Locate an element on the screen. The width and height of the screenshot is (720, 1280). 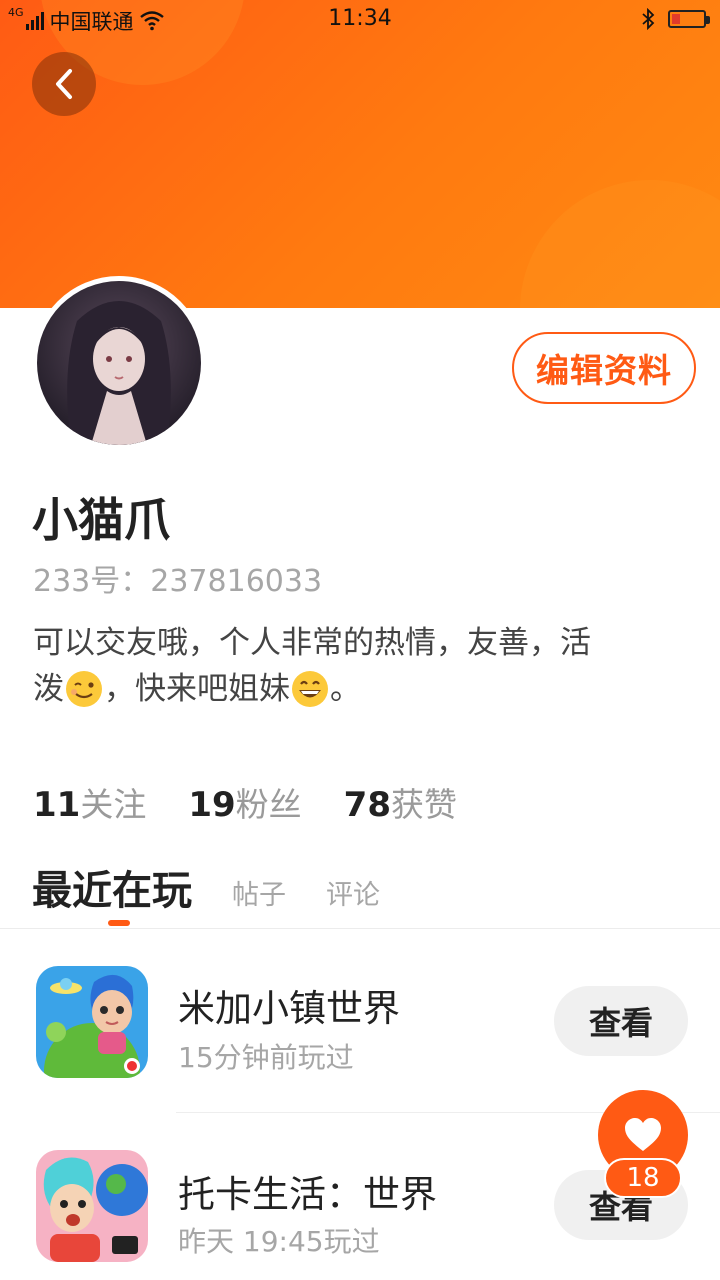
grin-emoji-icon is located at coordinates (310, 689).